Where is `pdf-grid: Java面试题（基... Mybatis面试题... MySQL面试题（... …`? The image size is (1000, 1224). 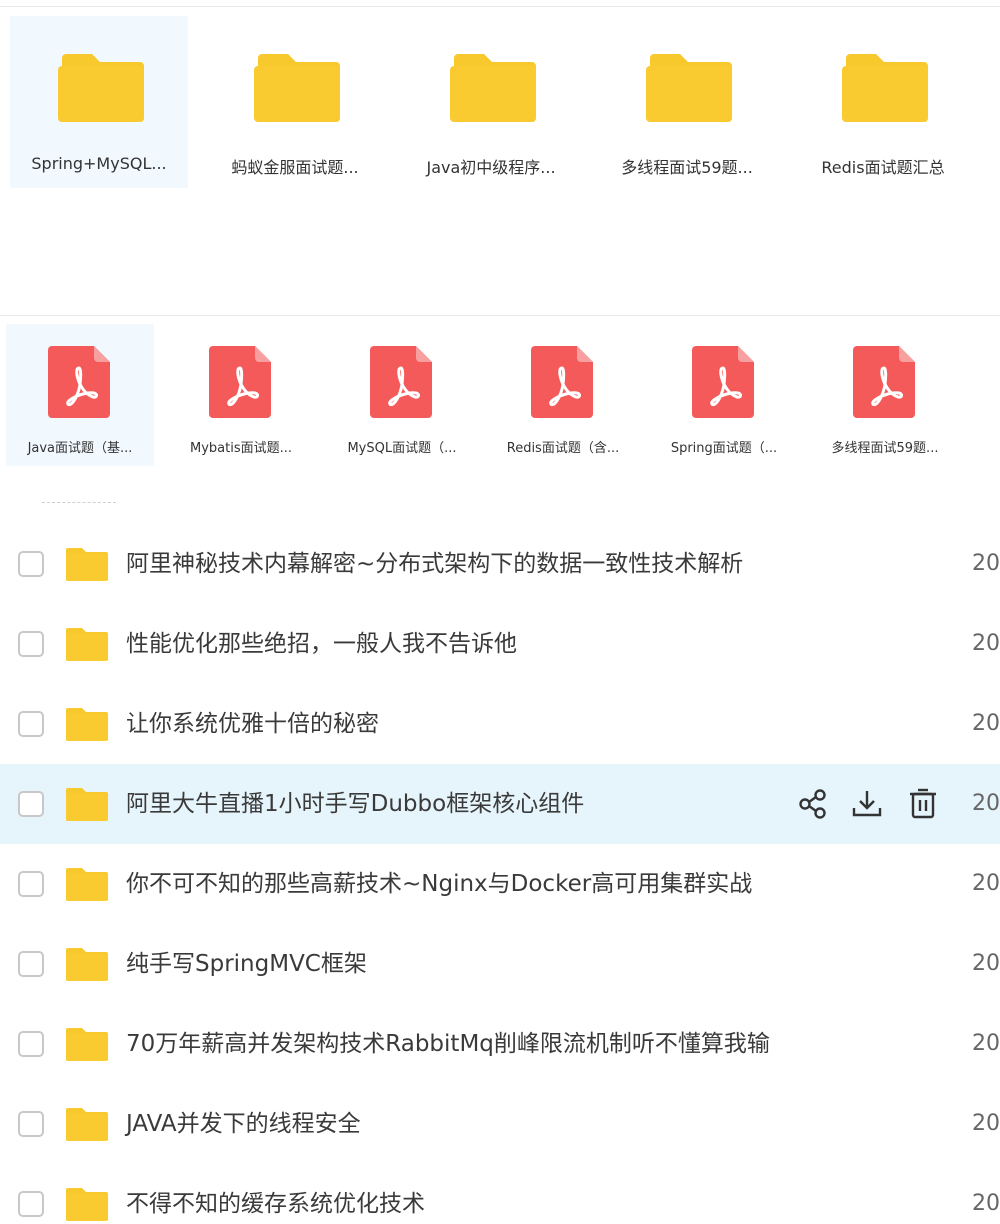
pdf-grid: Java面试题（基... Mybatis面试题... MySQL面试题（... … is located at coordinates (501, 396).